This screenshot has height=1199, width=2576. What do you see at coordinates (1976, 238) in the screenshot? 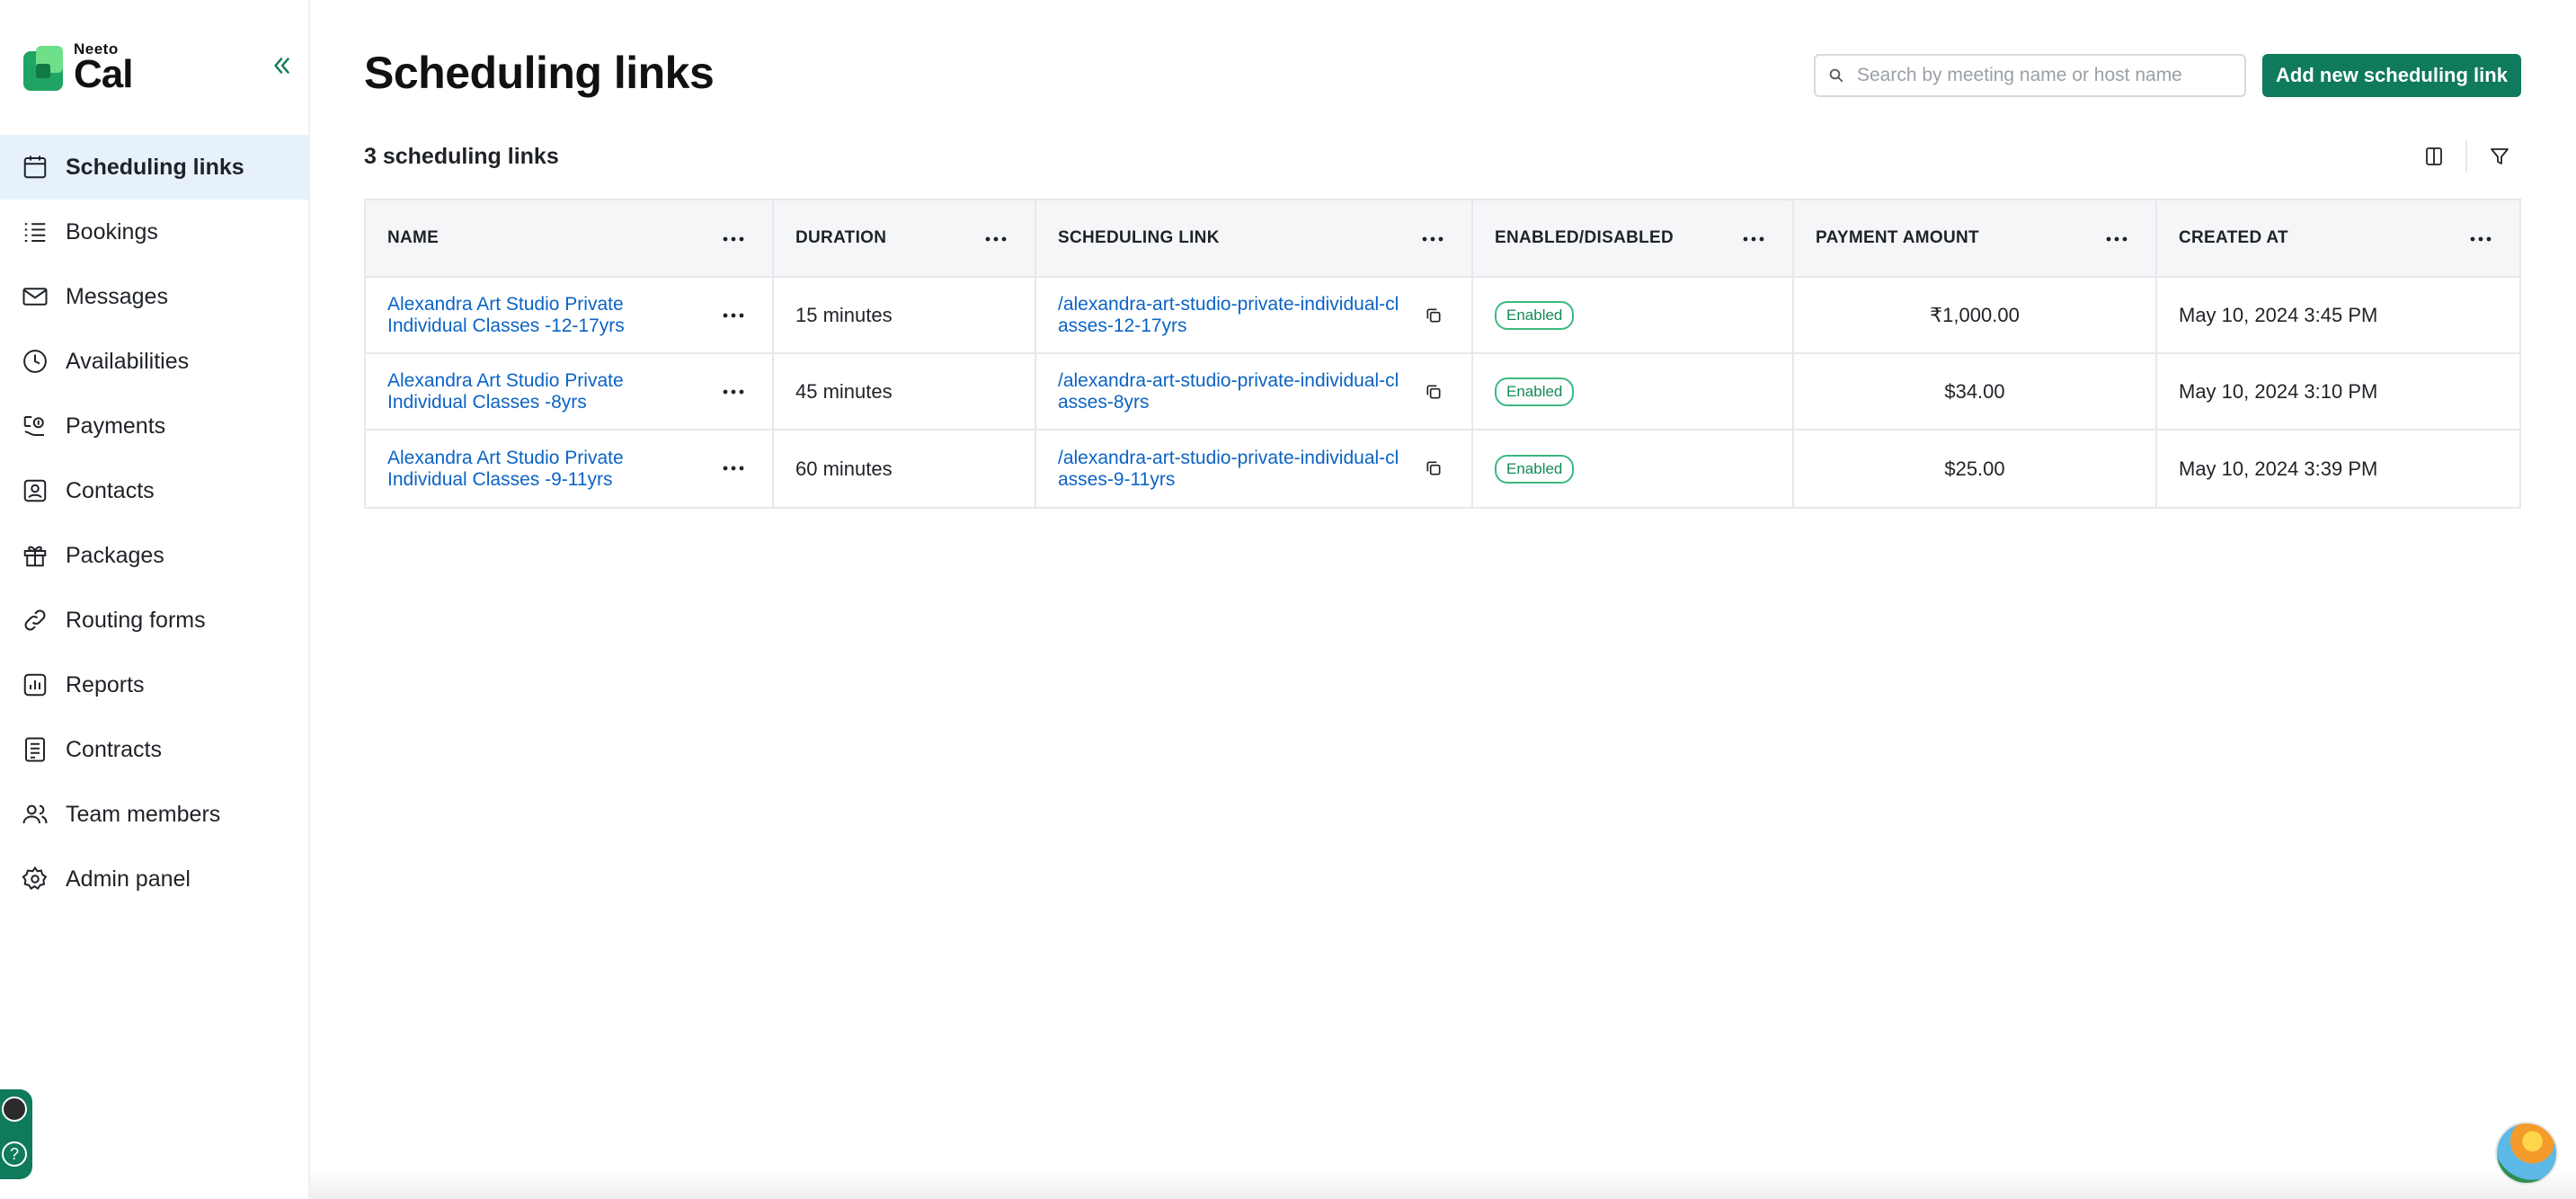
I see `column-header-payment-amount: PAYMENT AMOUNT` at bounding box center [1976, 238].